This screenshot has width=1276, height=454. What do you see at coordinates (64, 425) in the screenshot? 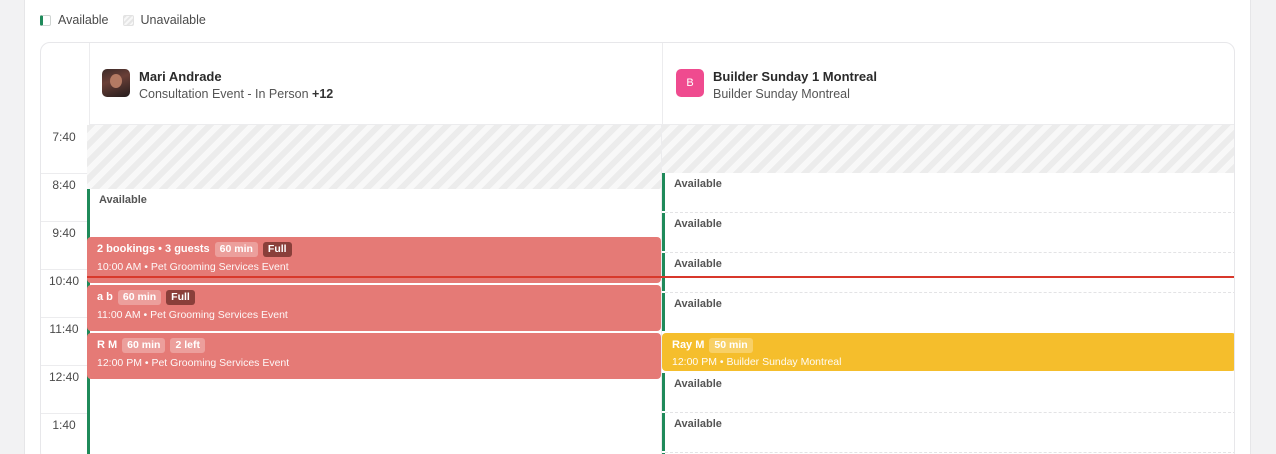
I see `time-label: 1:40` at bounding box center [64, 425].